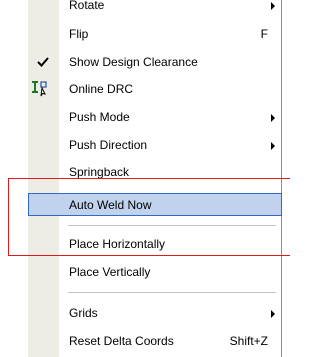 The image size is (320, 357). I want to click on menu-item-grids: Grids, so click(155, 313).